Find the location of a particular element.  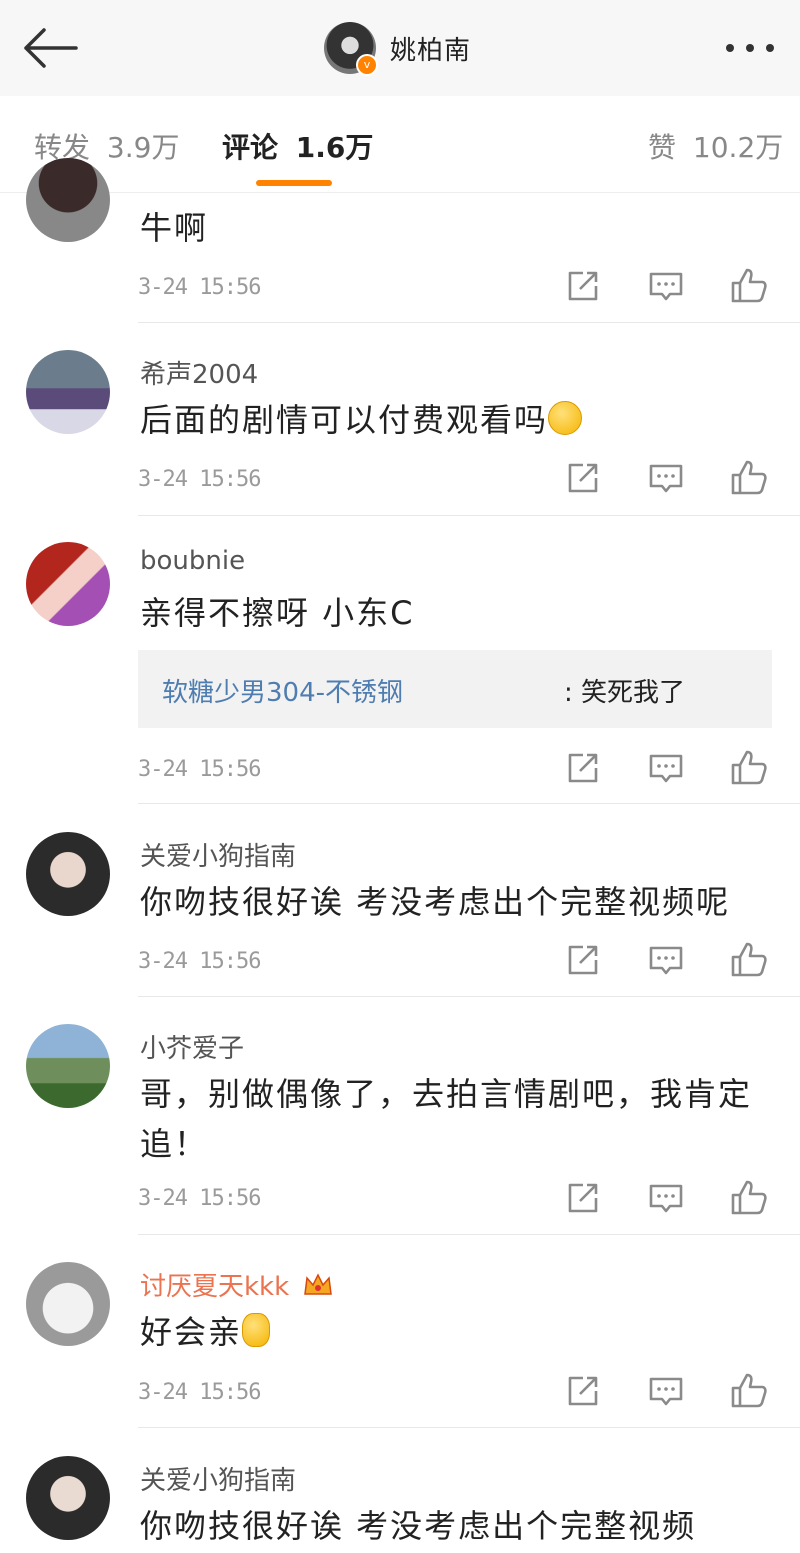

comment-text-body: 好会亲 is located at coordinates (191, 1332).